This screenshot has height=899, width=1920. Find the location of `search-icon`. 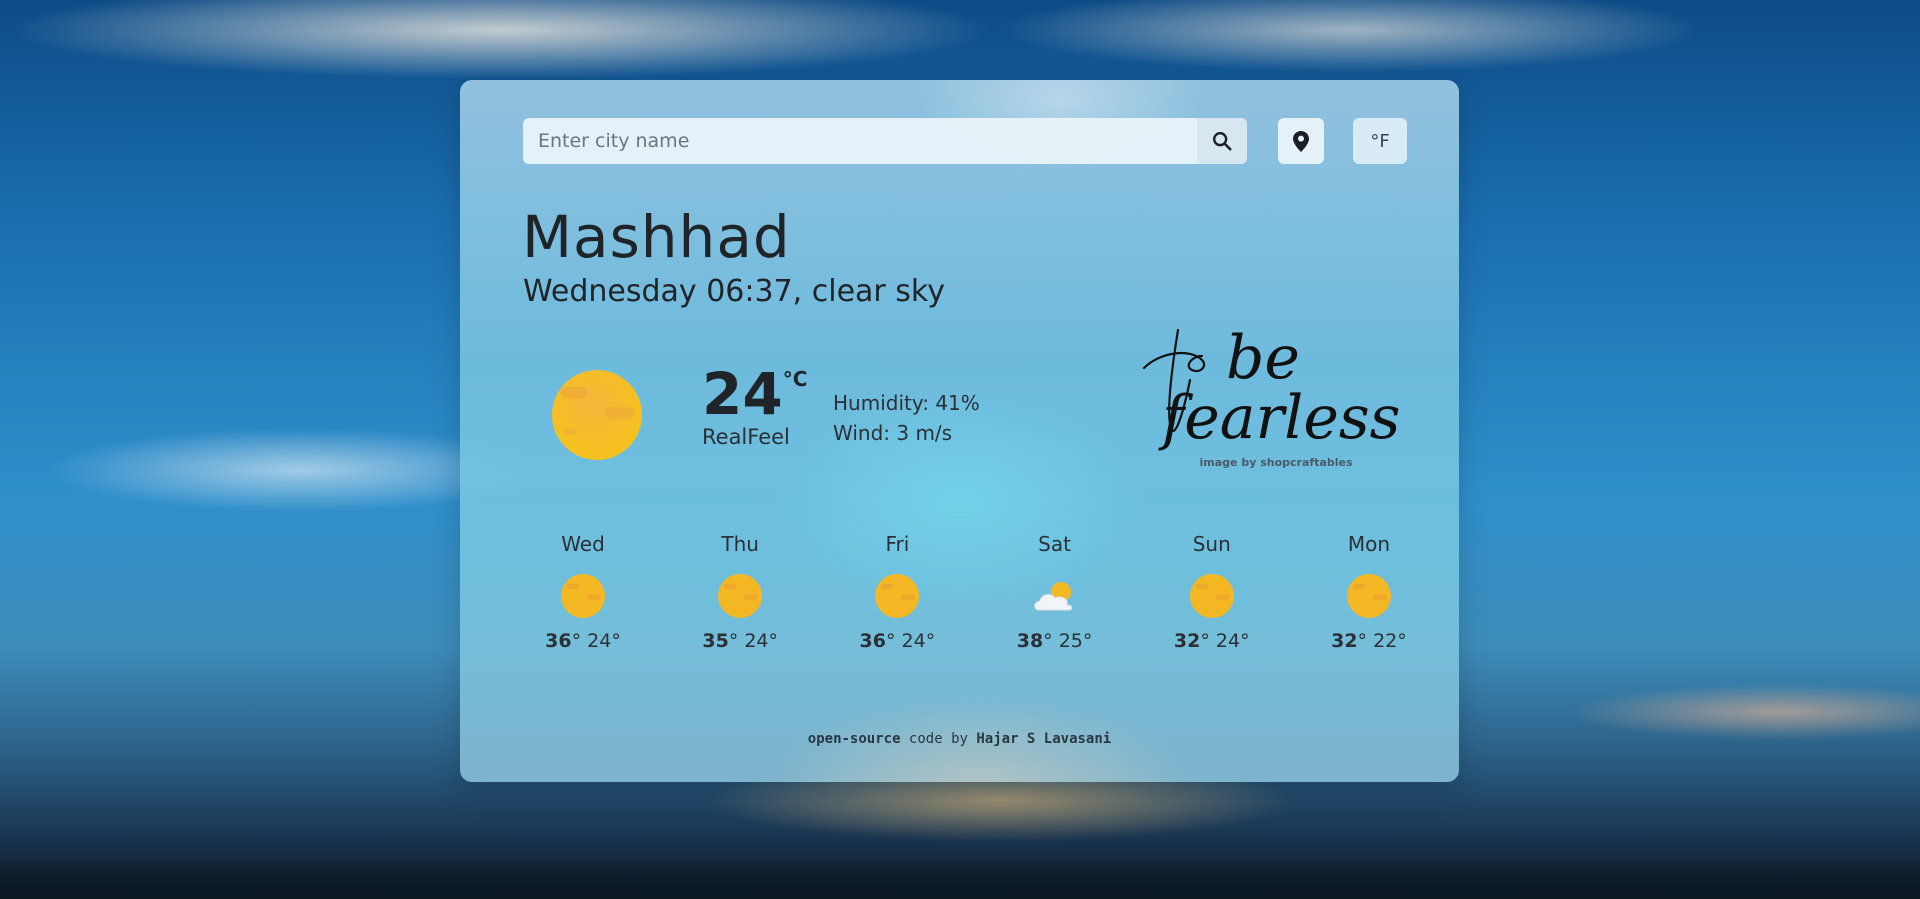

search-icon is located at coordinates (1222, 141).